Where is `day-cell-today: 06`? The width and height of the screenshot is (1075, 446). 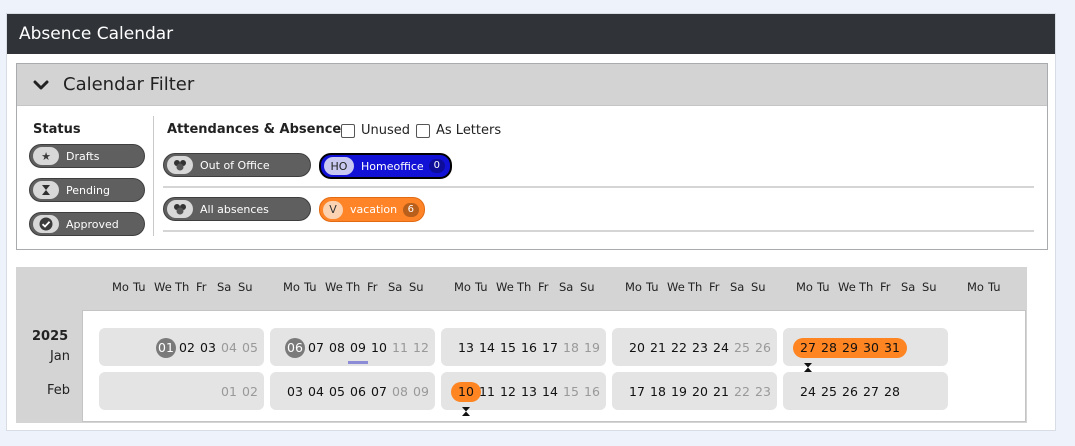
day-cell-today: 06 is located at coordinates (295, 348).